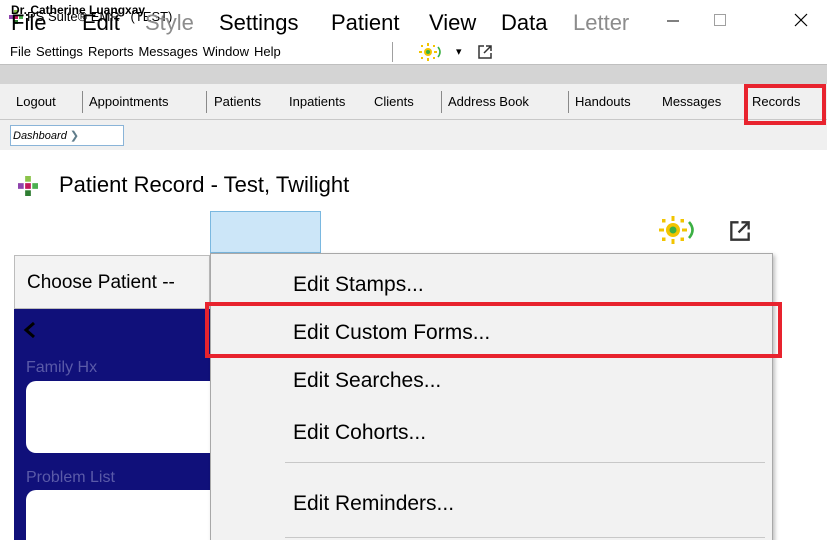 Image resolution: width=827 pixels, height=540 pixels. What do you see at coordinates (20, 52) in the screenshot?
I see `menu-file: File` at bounding box center [20, 52].